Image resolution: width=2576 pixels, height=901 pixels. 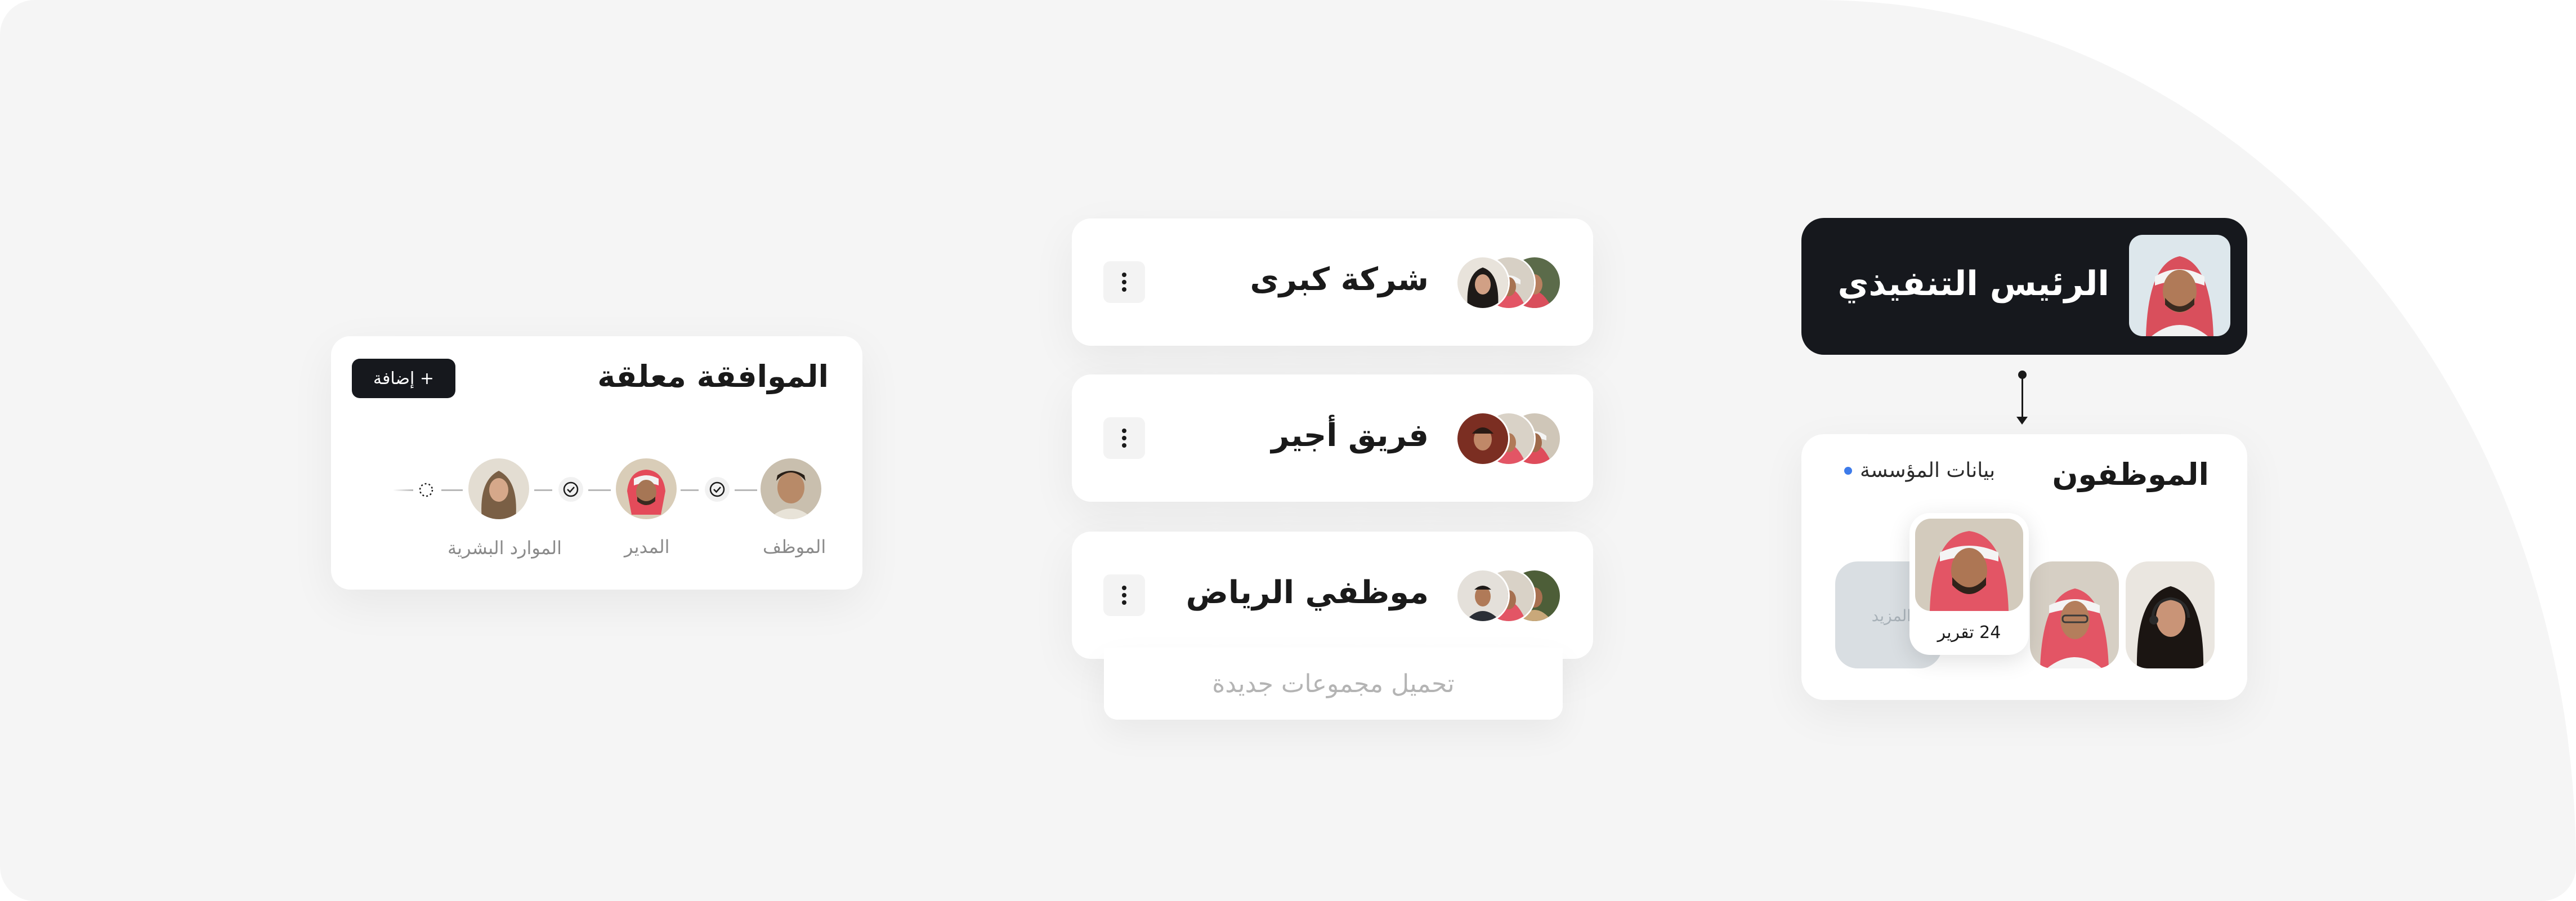 What do you see at coordinates (2022, 421) in the screenshot?
I see `arrow-down-icon` at bounding box center [2022, 421].